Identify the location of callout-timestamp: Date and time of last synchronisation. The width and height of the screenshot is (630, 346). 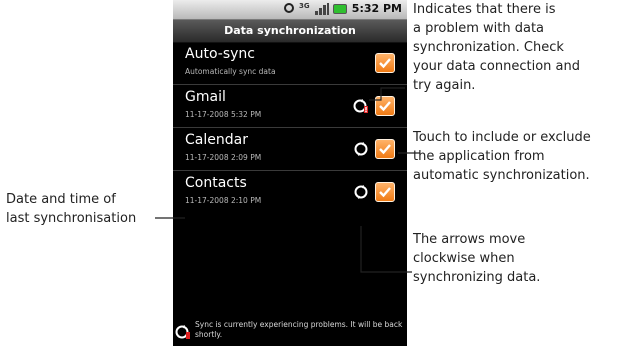
(71, 209).